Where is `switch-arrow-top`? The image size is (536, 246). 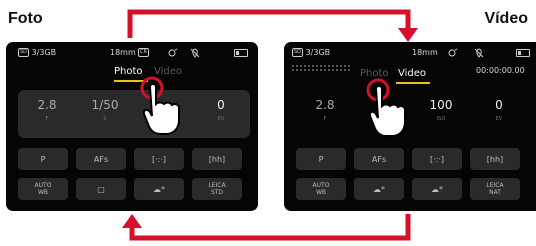
switch-arrow-top is located at coordinates (272, 25).